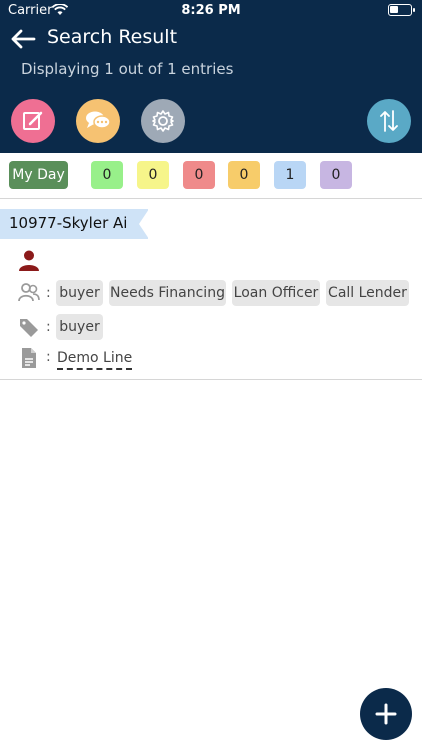 This screenshot has height=750, width=422. I want to click on battery-icon, so click(401, 10).